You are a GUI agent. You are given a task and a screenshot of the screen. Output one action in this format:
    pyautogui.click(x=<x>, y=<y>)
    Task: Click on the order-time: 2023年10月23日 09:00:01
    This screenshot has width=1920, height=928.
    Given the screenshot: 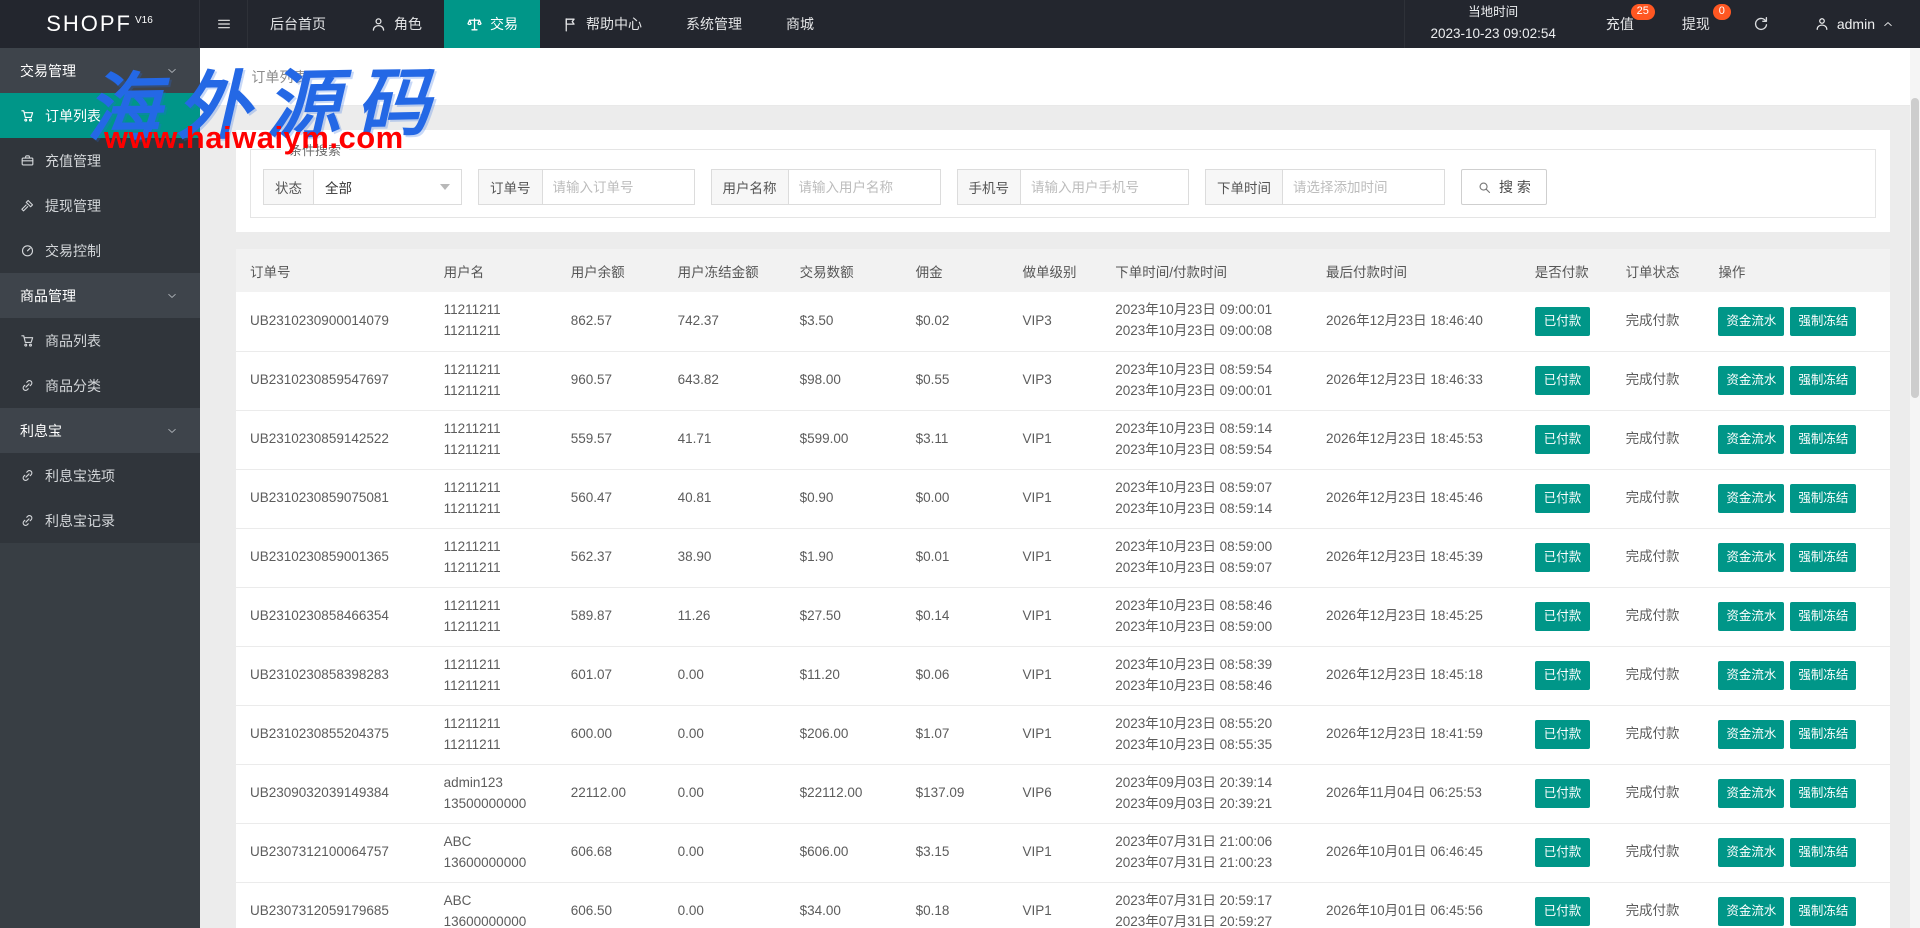 What is the action you would take?
    pyautogui.click(x=1194, y=310)
    